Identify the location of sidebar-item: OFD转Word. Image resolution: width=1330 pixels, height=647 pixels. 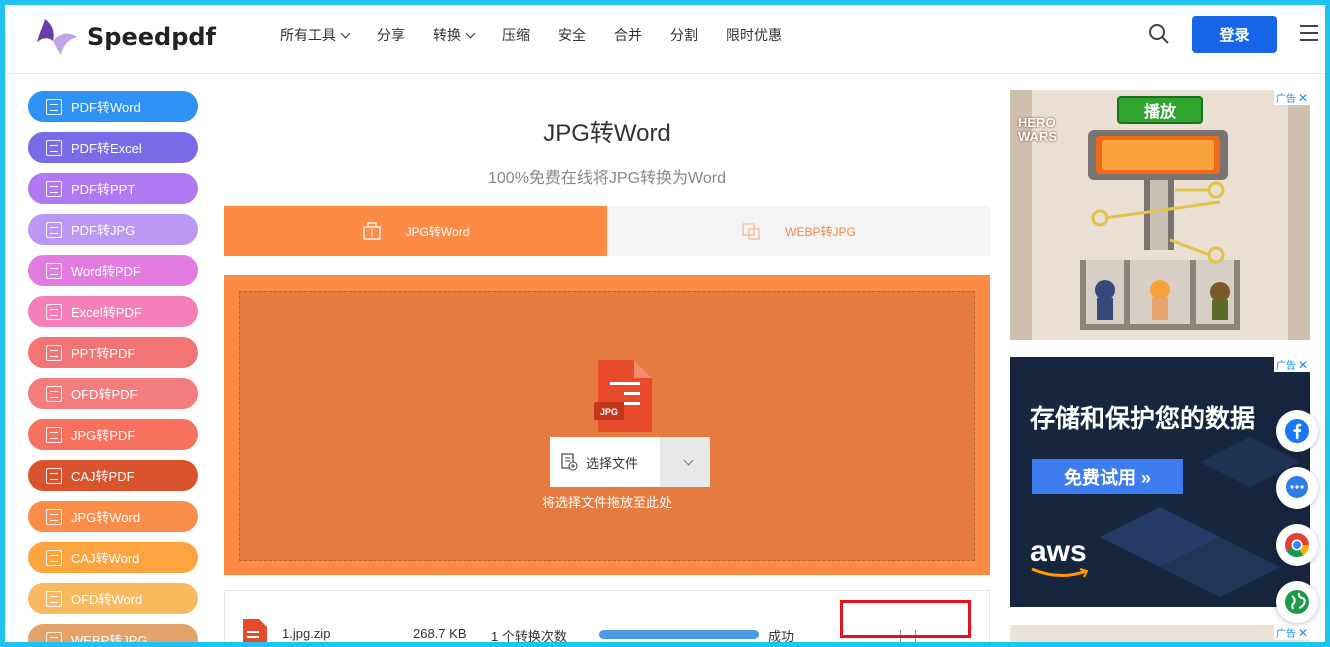
(113, 598).